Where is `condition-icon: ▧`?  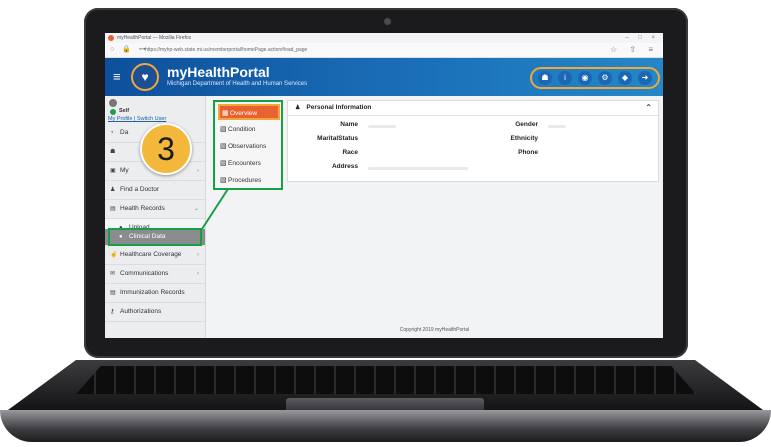
condition-icon: ▧ is located at coordinates (223, 129).